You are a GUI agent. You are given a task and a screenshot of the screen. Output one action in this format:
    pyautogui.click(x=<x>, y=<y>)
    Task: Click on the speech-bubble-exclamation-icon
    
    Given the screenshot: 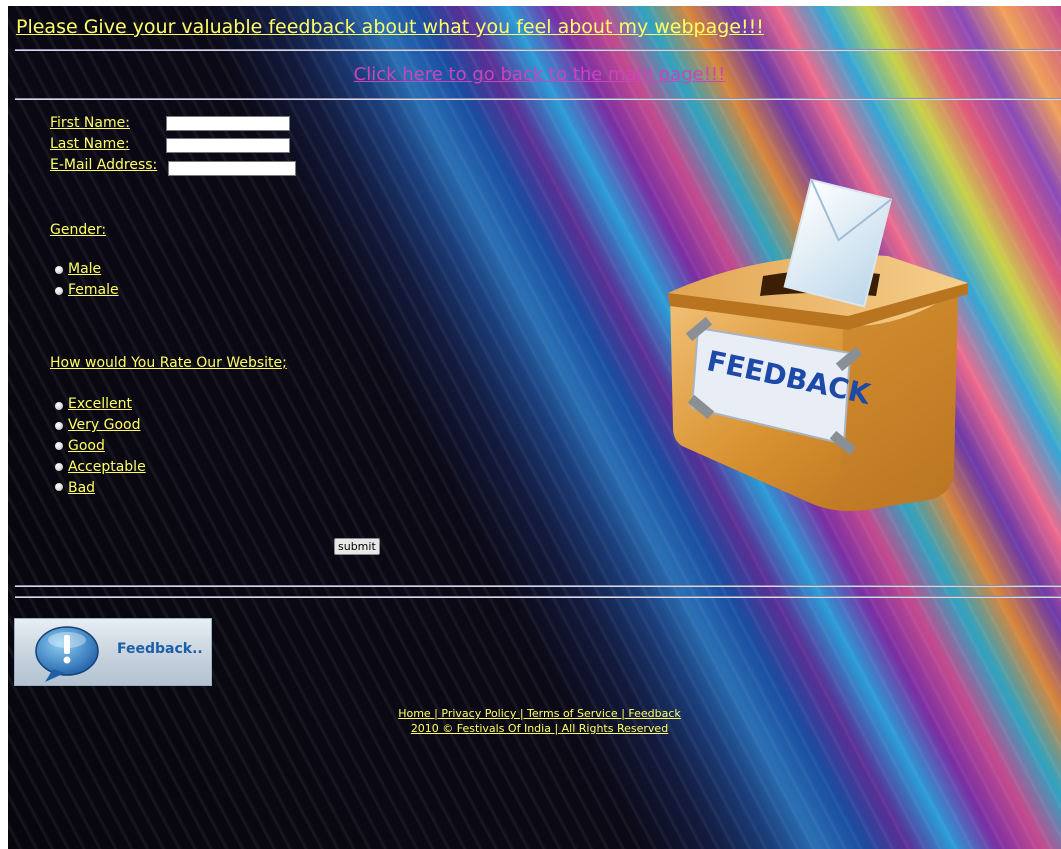 What is the action you would take?
    pyautogui.click(x=67, y=654)
    